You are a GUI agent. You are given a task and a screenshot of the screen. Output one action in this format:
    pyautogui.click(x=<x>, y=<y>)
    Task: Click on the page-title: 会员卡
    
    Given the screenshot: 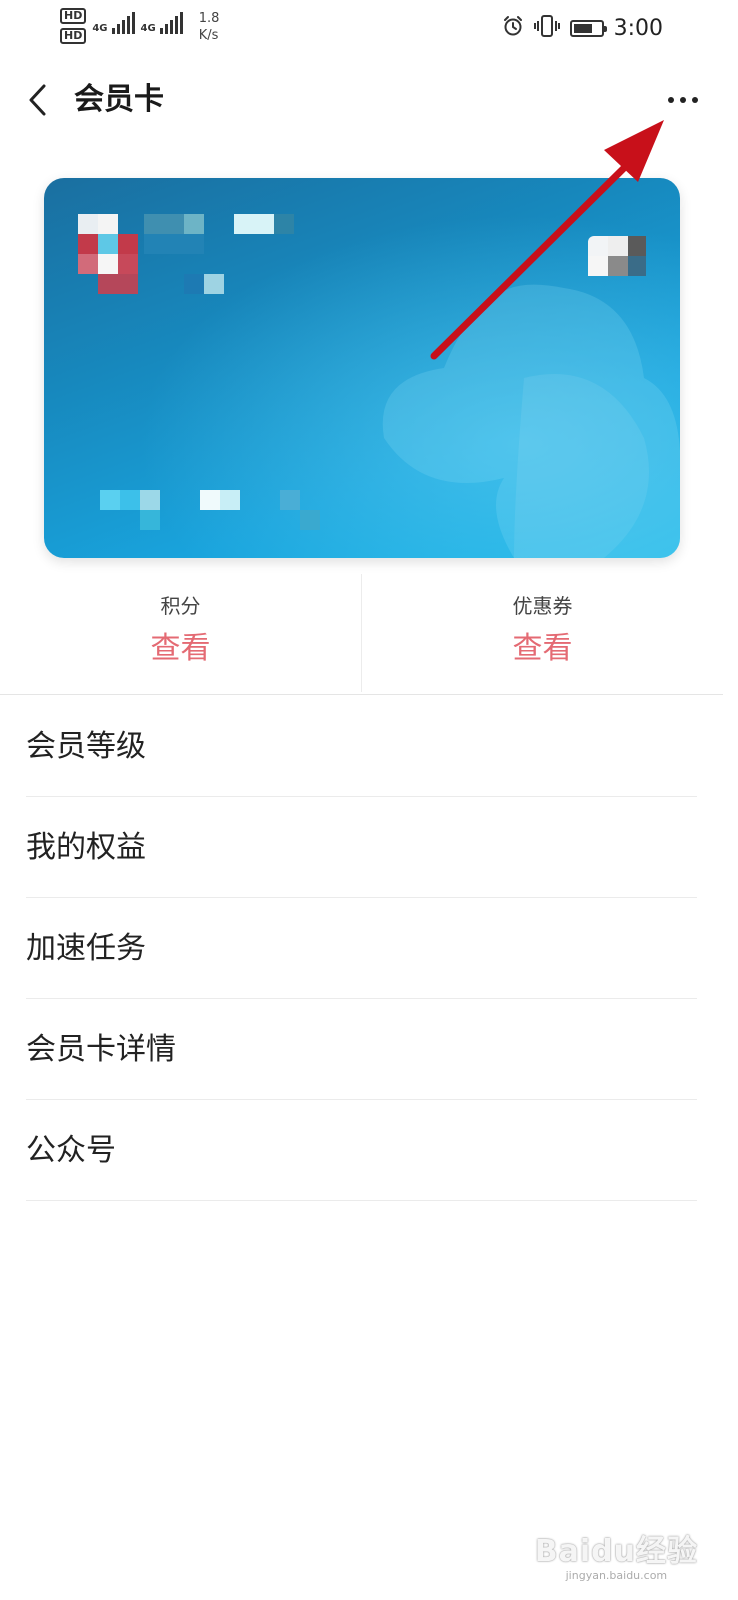 What is the action you would take?
    pyautogui.click(x=119, y=99)
    